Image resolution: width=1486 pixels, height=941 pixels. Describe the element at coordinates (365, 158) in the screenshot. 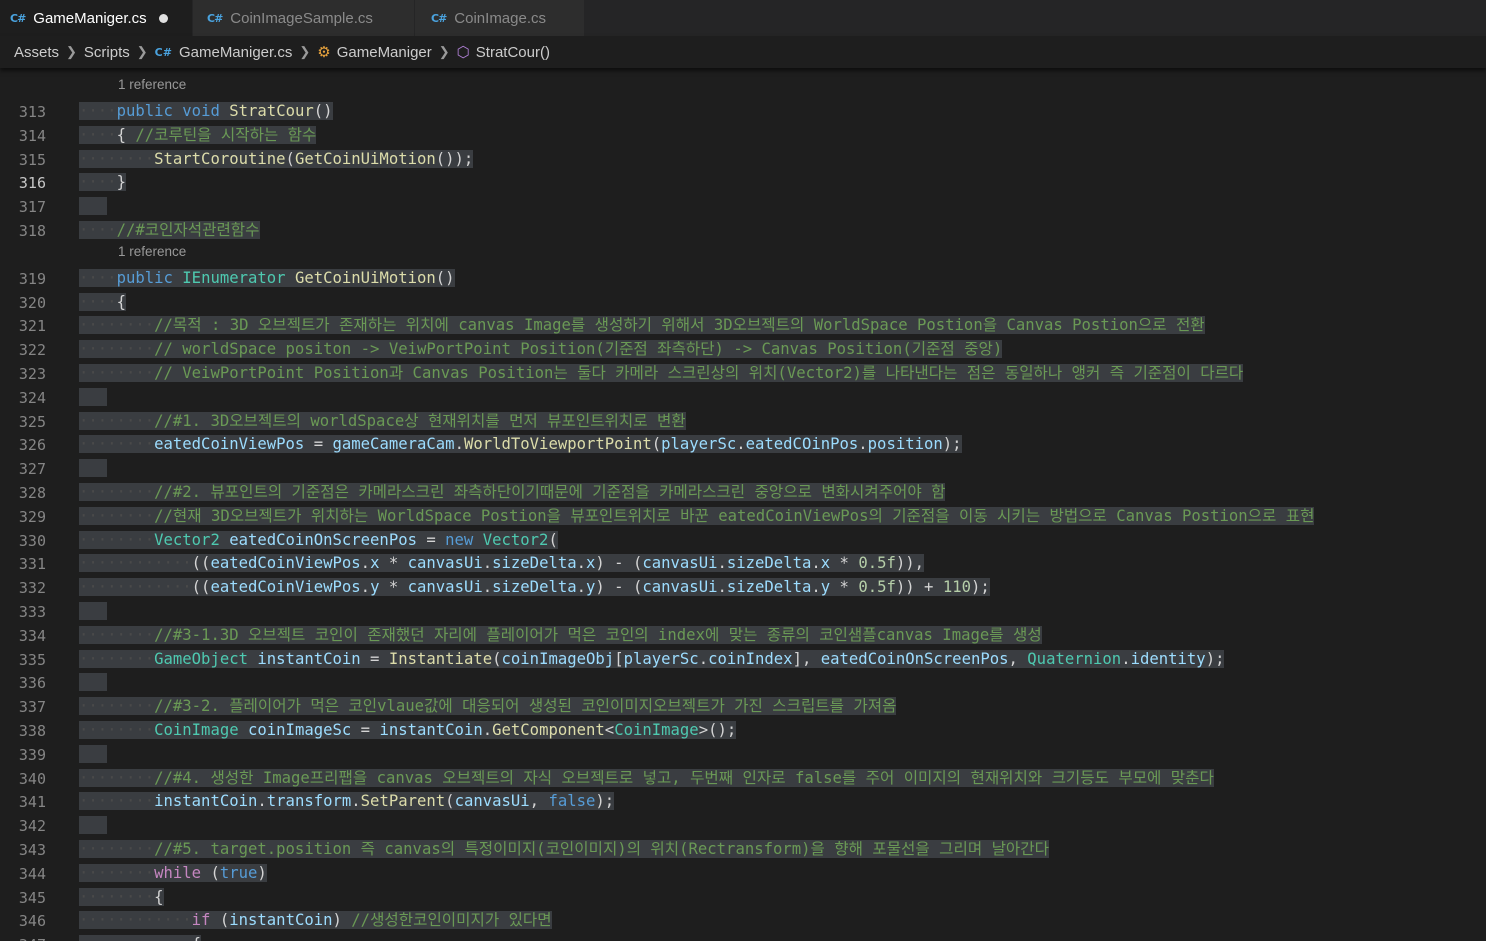

I see `code-token: GetCoinUiMotion` at that location.